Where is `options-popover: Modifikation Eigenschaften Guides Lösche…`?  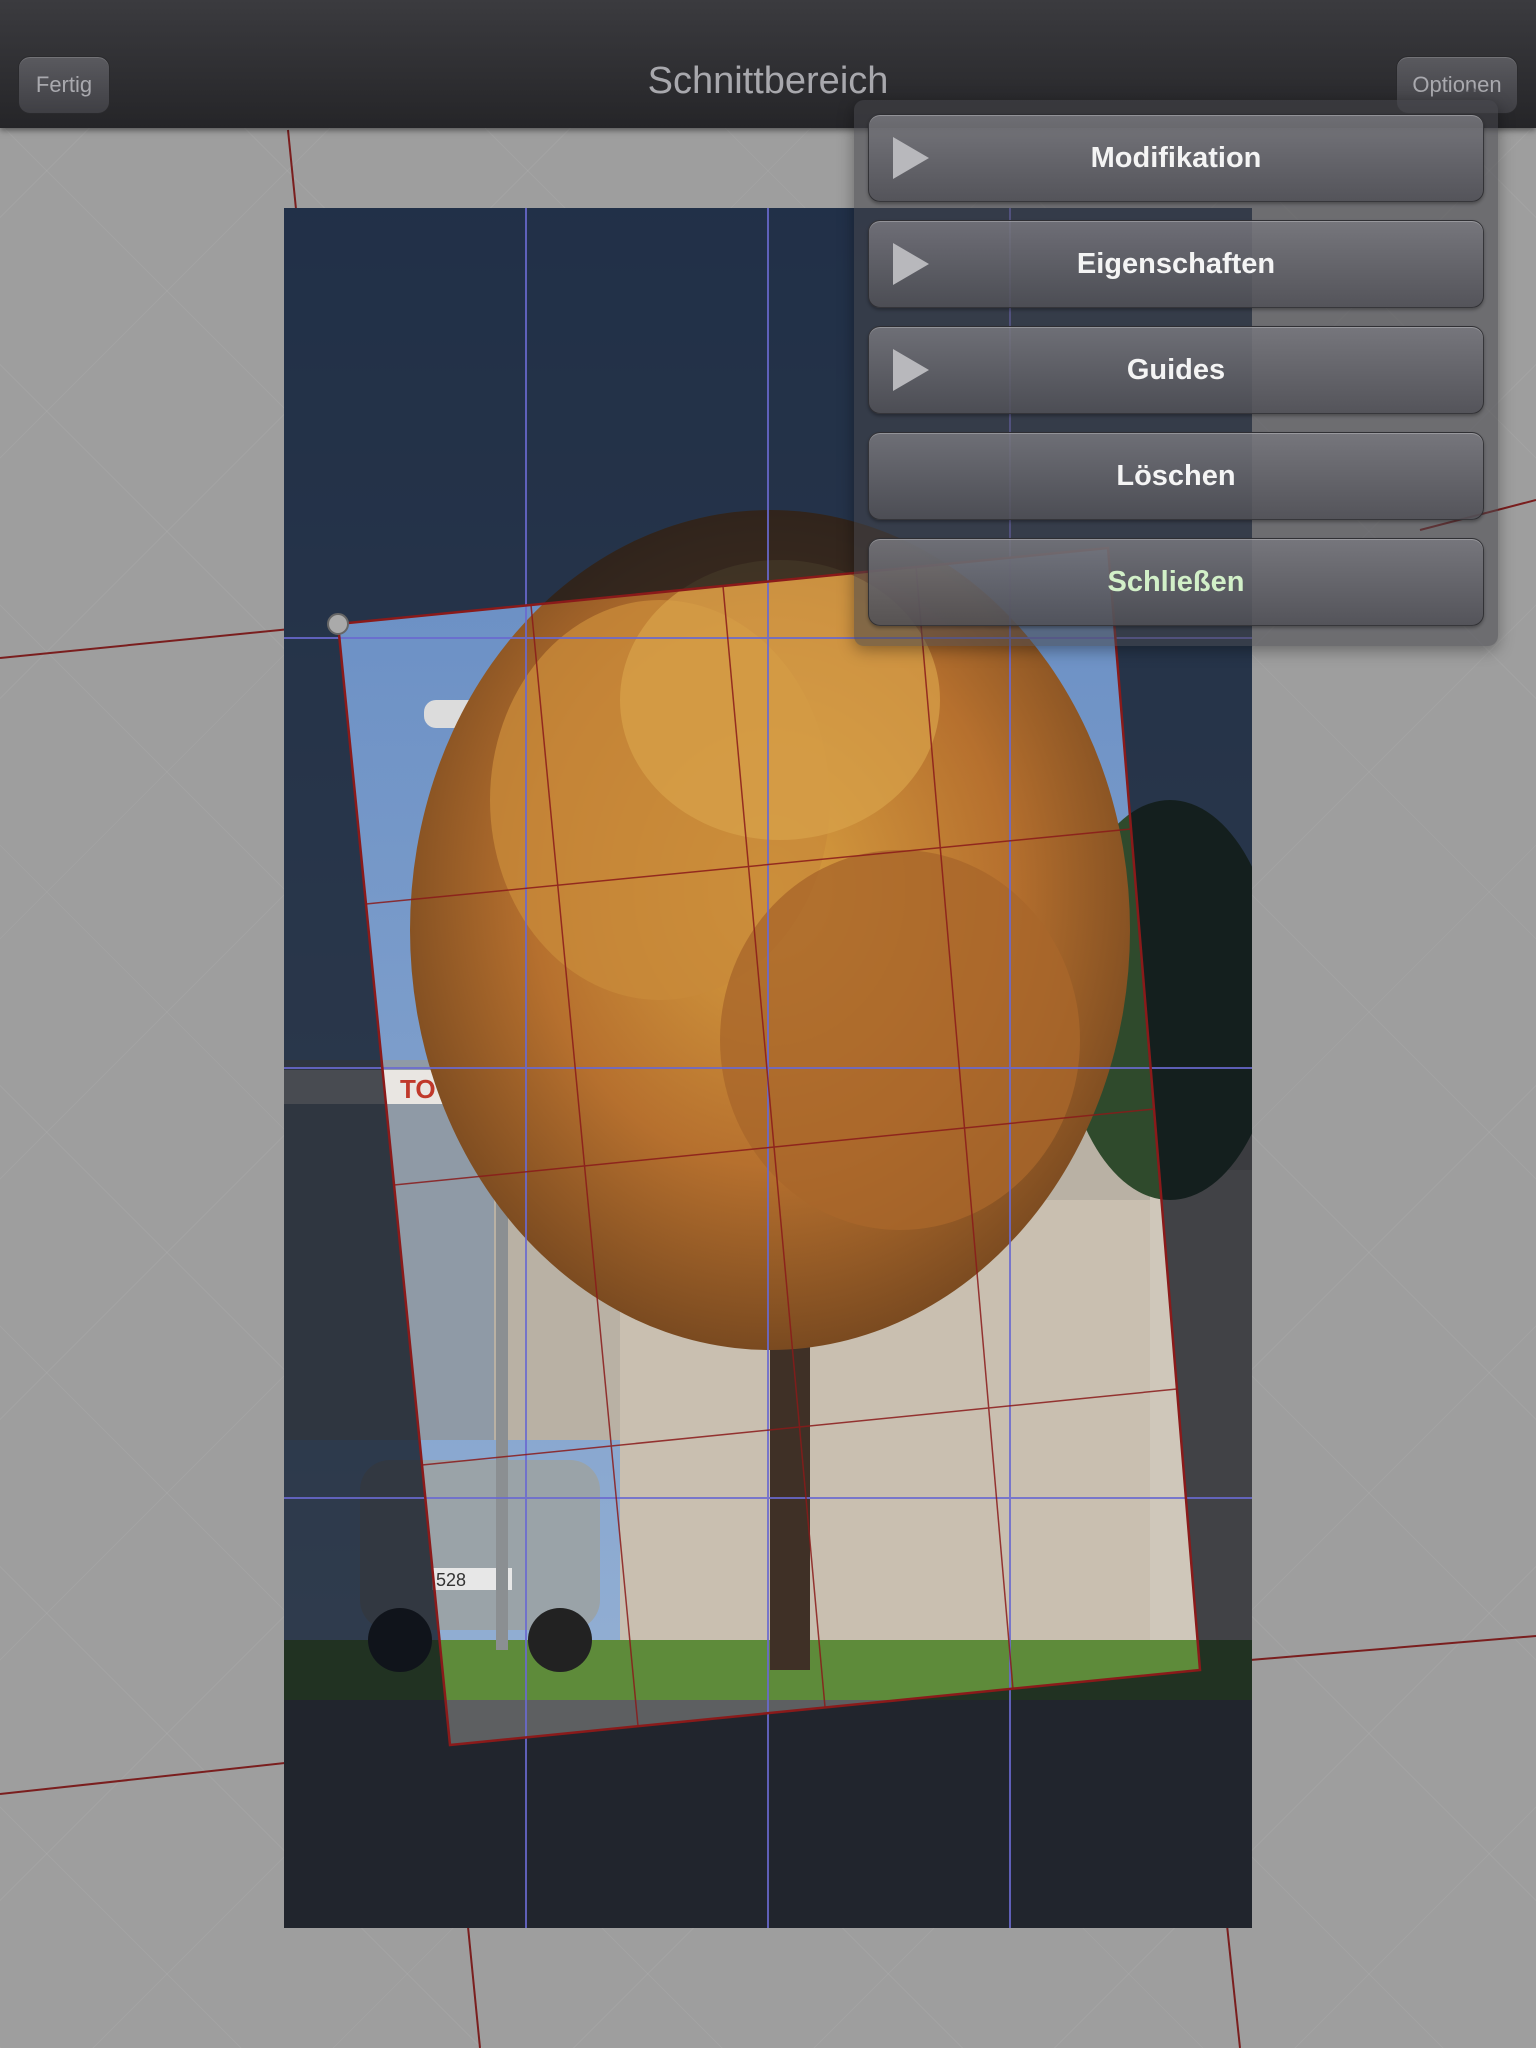 options-popover: Modifikation Eigenschaften Guides Lösche… is located at coordinates (1176, 373).